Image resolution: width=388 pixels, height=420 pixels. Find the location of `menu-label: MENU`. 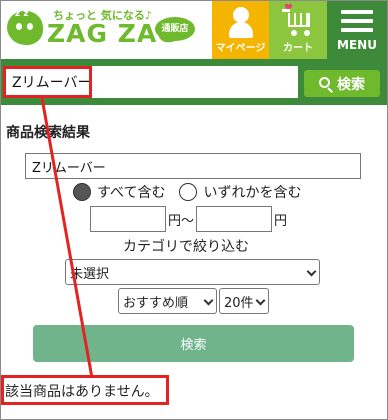

menu-label: MENU is located at coordinates (357, 45).